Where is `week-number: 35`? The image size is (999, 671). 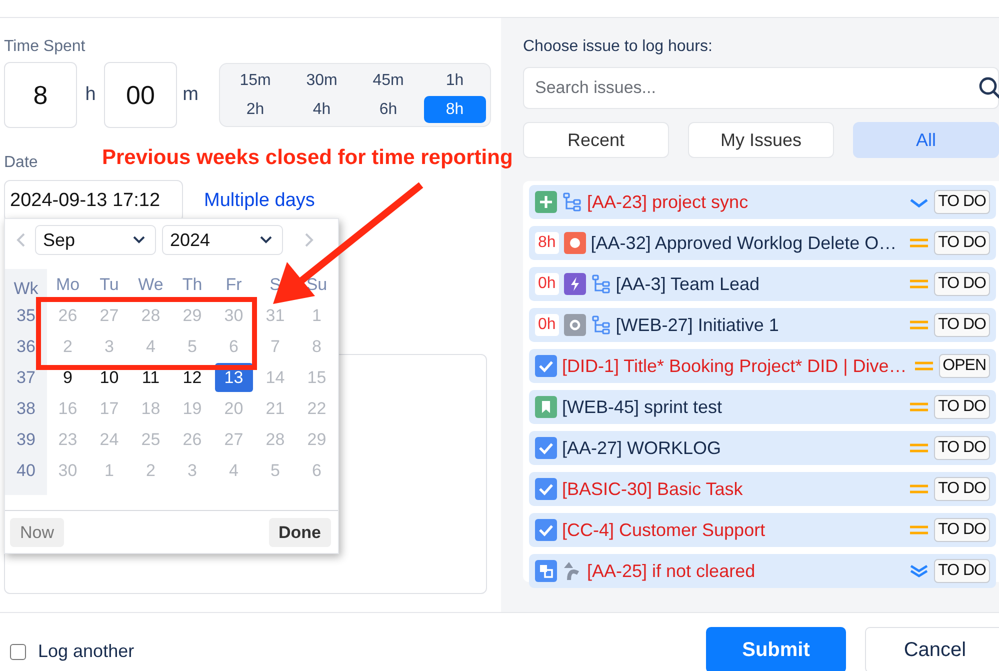
week-number: 35 is located at coordinates (26, 315).